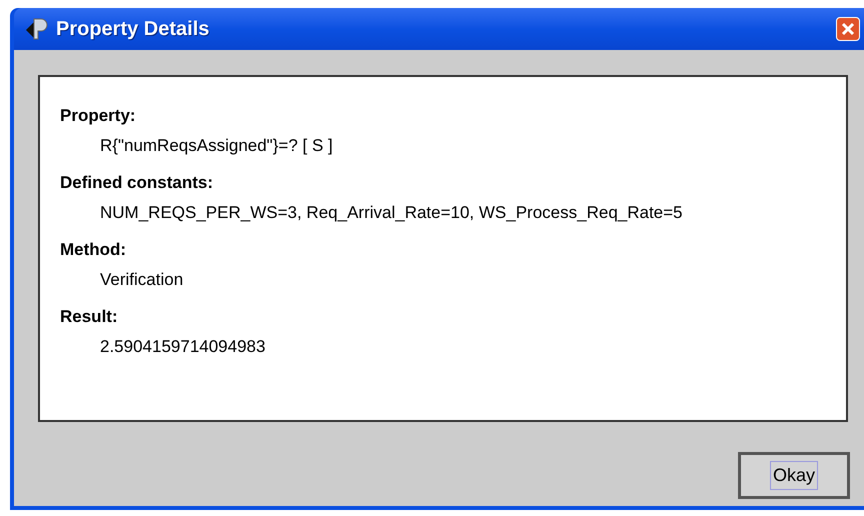 This screenshot has width=864, height=516. What do you see at coordinates (133, 29) in the screenshot?
I see `window-title: Property Details` at bounding box center [133, 29].